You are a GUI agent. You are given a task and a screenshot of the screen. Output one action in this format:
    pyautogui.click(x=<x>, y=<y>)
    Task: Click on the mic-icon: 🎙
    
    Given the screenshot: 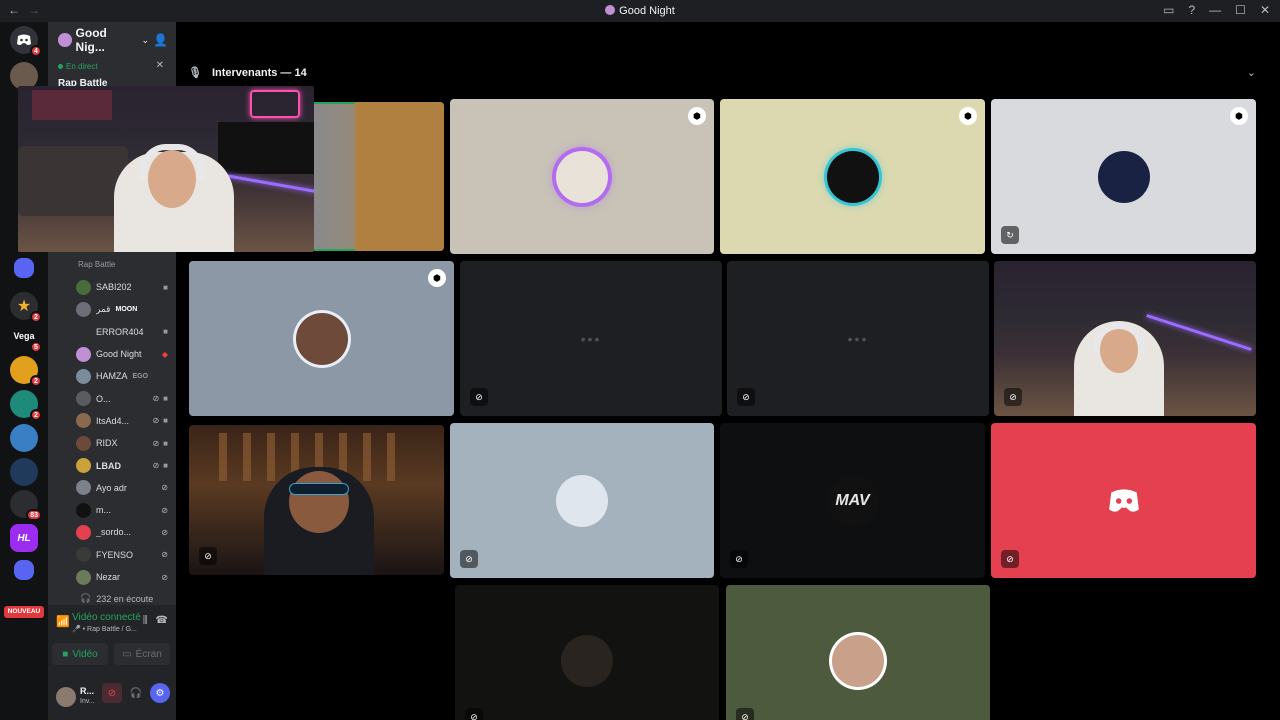 What is the action you would take?
    pyautogui.click(x=195, y=73)
    